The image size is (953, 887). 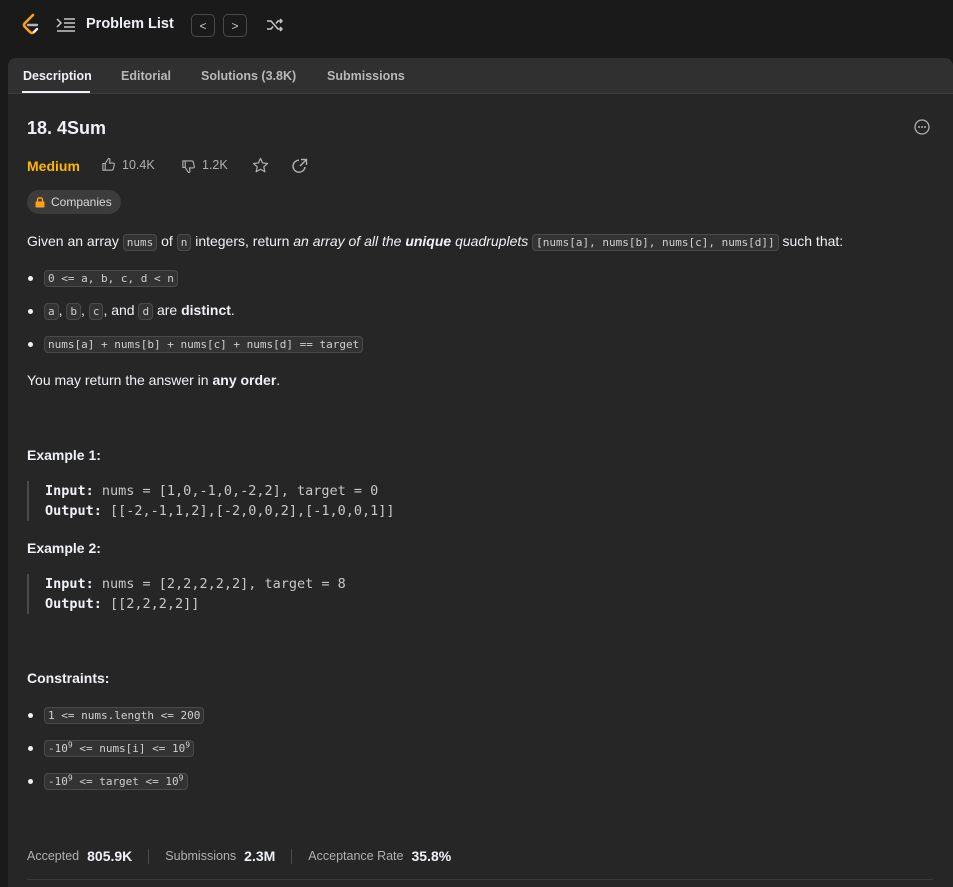 What do you see at coordinates (53, 166) in the screenshot?
I see `difficulty-badge: Medium` at bounding box center [53, 166].